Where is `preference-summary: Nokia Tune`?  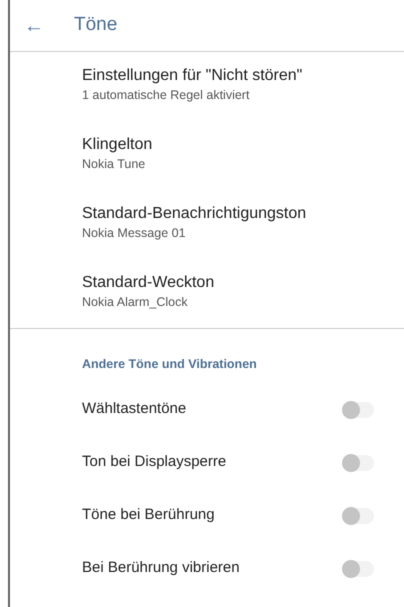 preference-summary: Nokia Tune is located at coordinates (114, 164).